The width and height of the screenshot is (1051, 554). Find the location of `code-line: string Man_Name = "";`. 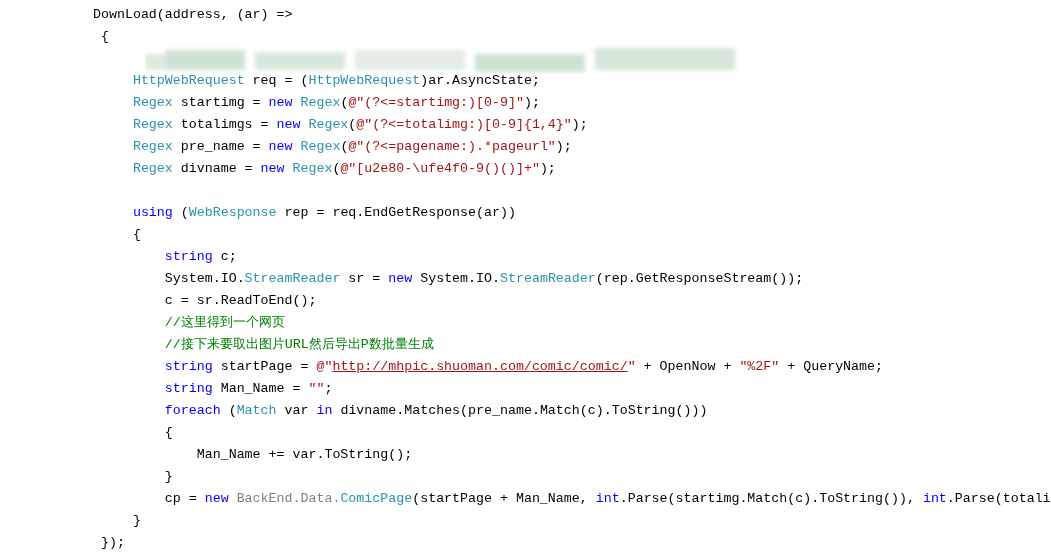

code-line: string Man_Name = ""; is located at coordinates (248, 388).